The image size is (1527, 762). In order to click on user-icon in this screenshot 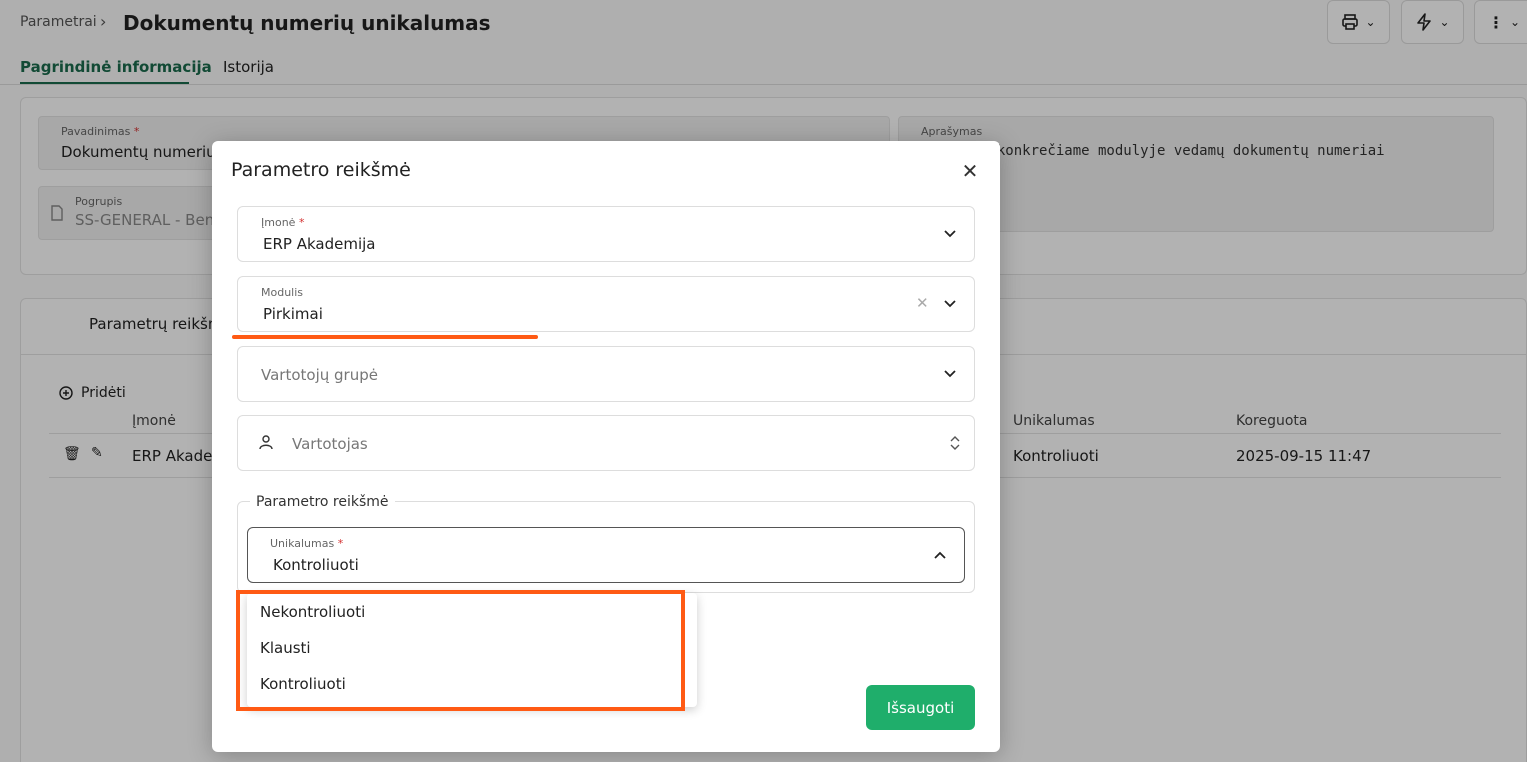, I will do `click(266, 442)`.